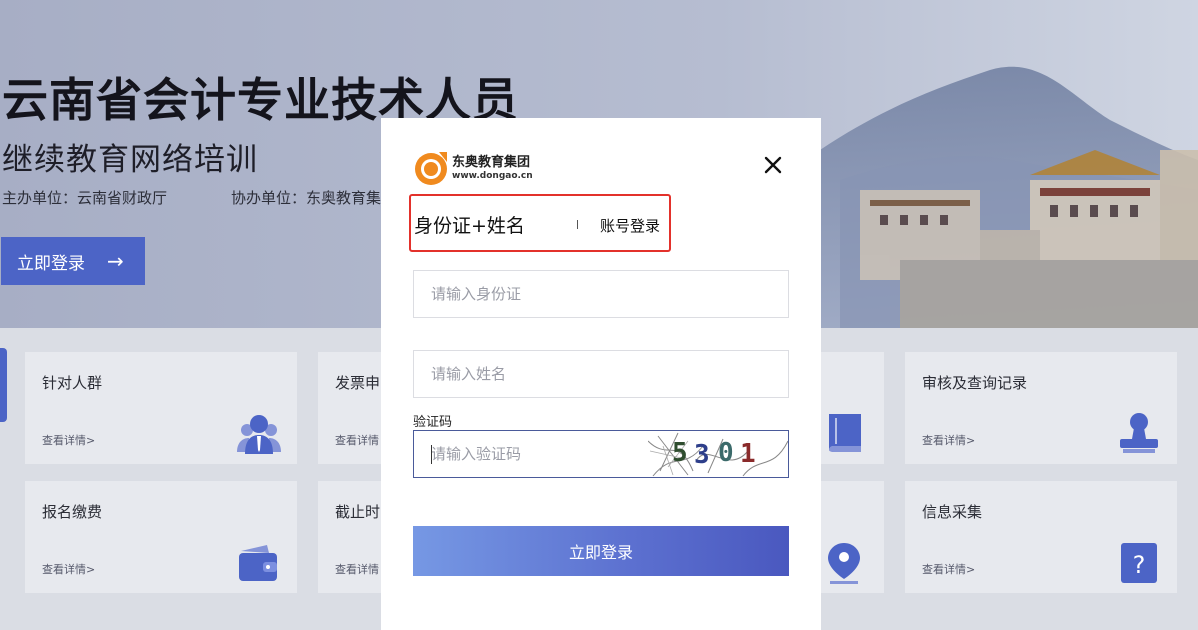 Image resolution: width=1198 pixels, height=630 pixels. Describe the element at coordinates (680, 453) in the screenshot. I see `captcha-char: 5` at that location.